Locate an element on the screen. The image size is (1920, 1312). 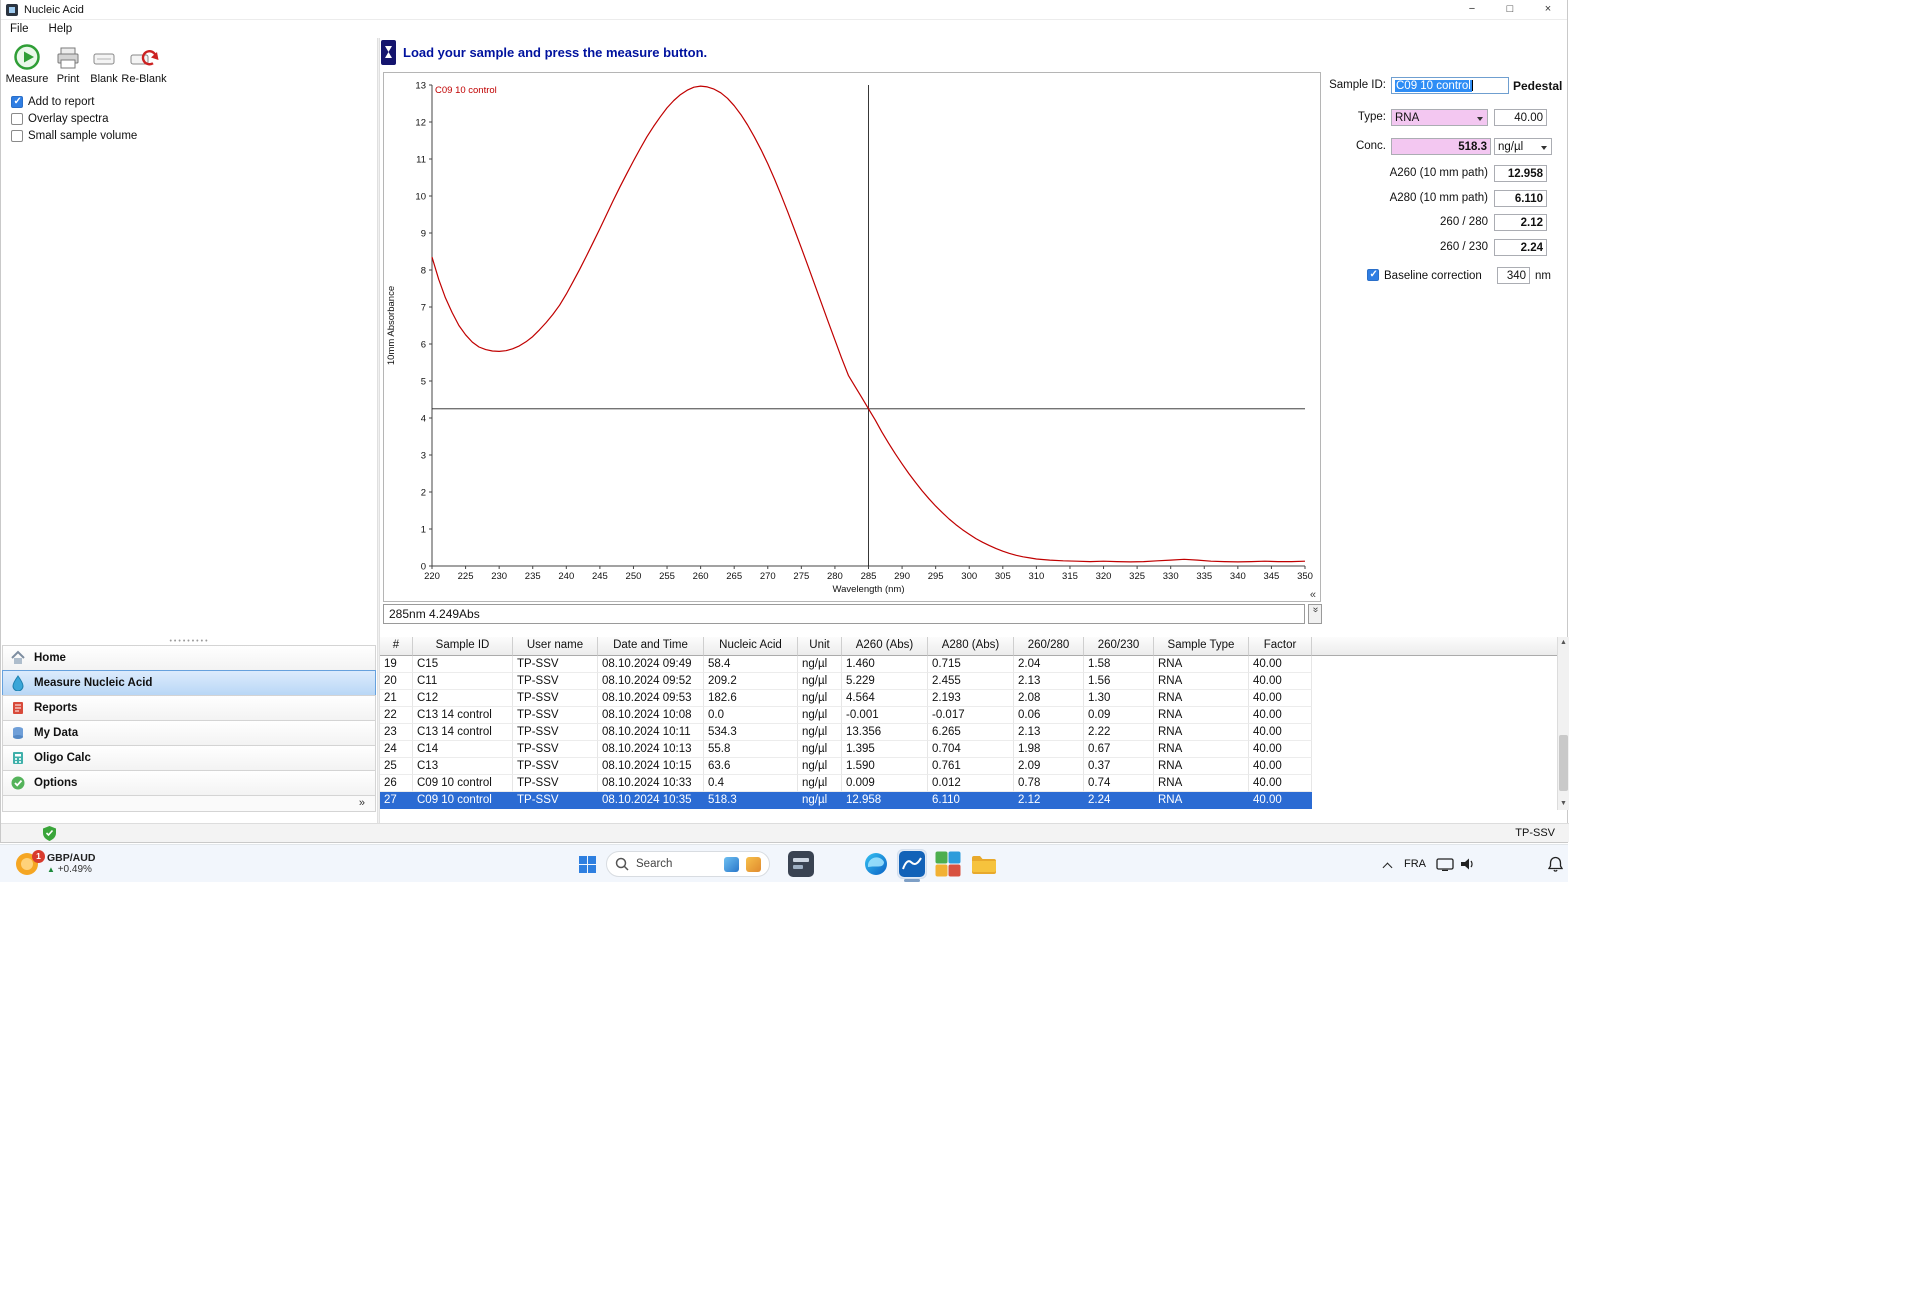
table-cell: 0.09 is located at coordinates (1119, 715).